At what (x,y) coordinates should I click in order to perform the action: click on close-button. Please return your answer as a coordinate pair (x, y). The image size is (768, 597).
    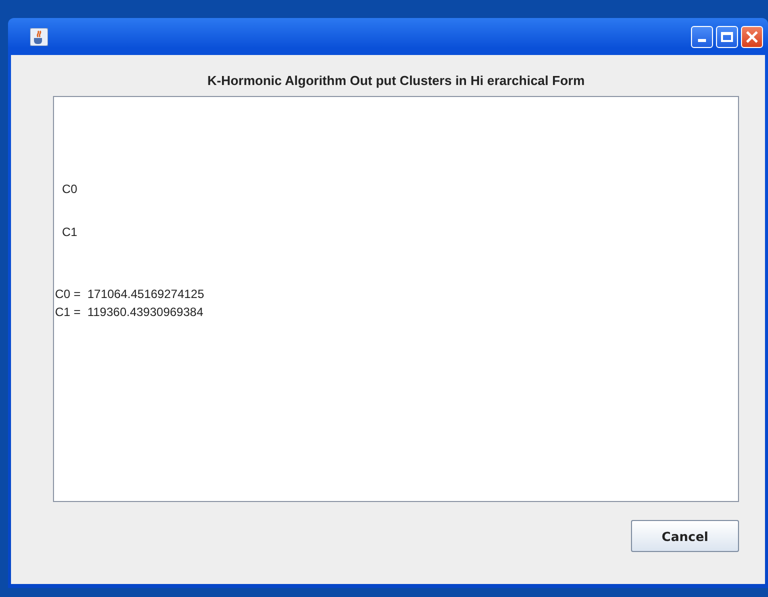
    Looking at the image, I should click on (752, 37).